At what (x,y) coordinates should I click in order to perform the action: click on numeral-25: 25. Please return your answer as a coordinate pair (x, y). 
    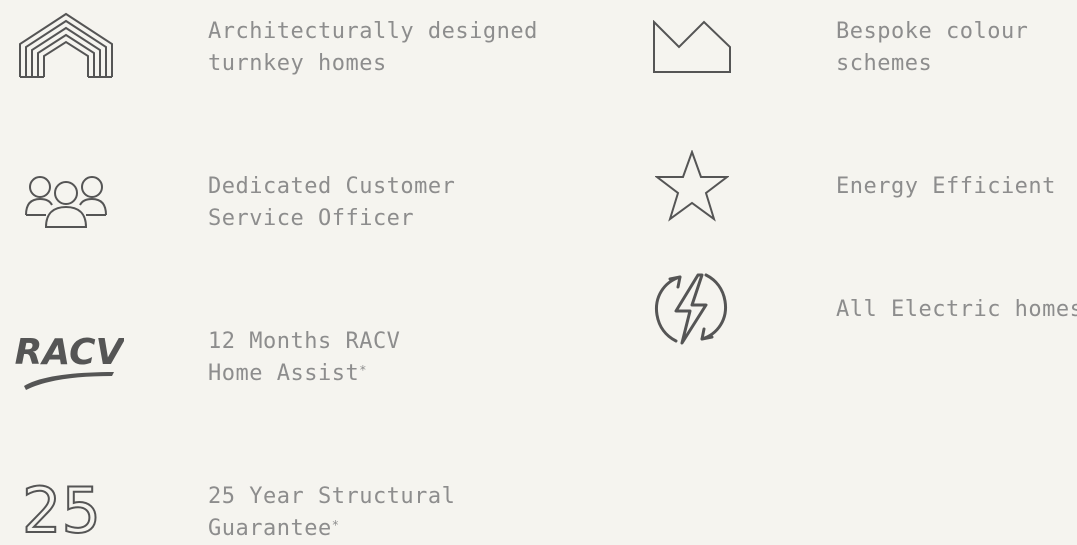
    Looking at the image, I should click on (61, 506).